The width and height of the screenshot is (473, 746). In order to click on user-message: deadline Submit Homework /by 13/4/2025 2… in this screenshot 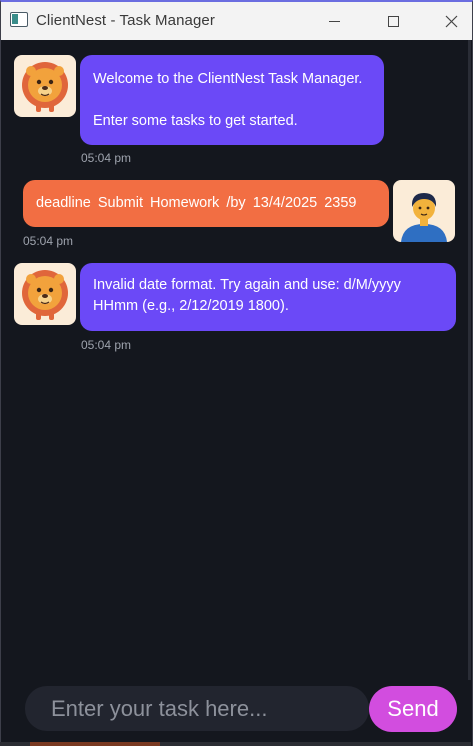, I will do `click(206, 203)`.